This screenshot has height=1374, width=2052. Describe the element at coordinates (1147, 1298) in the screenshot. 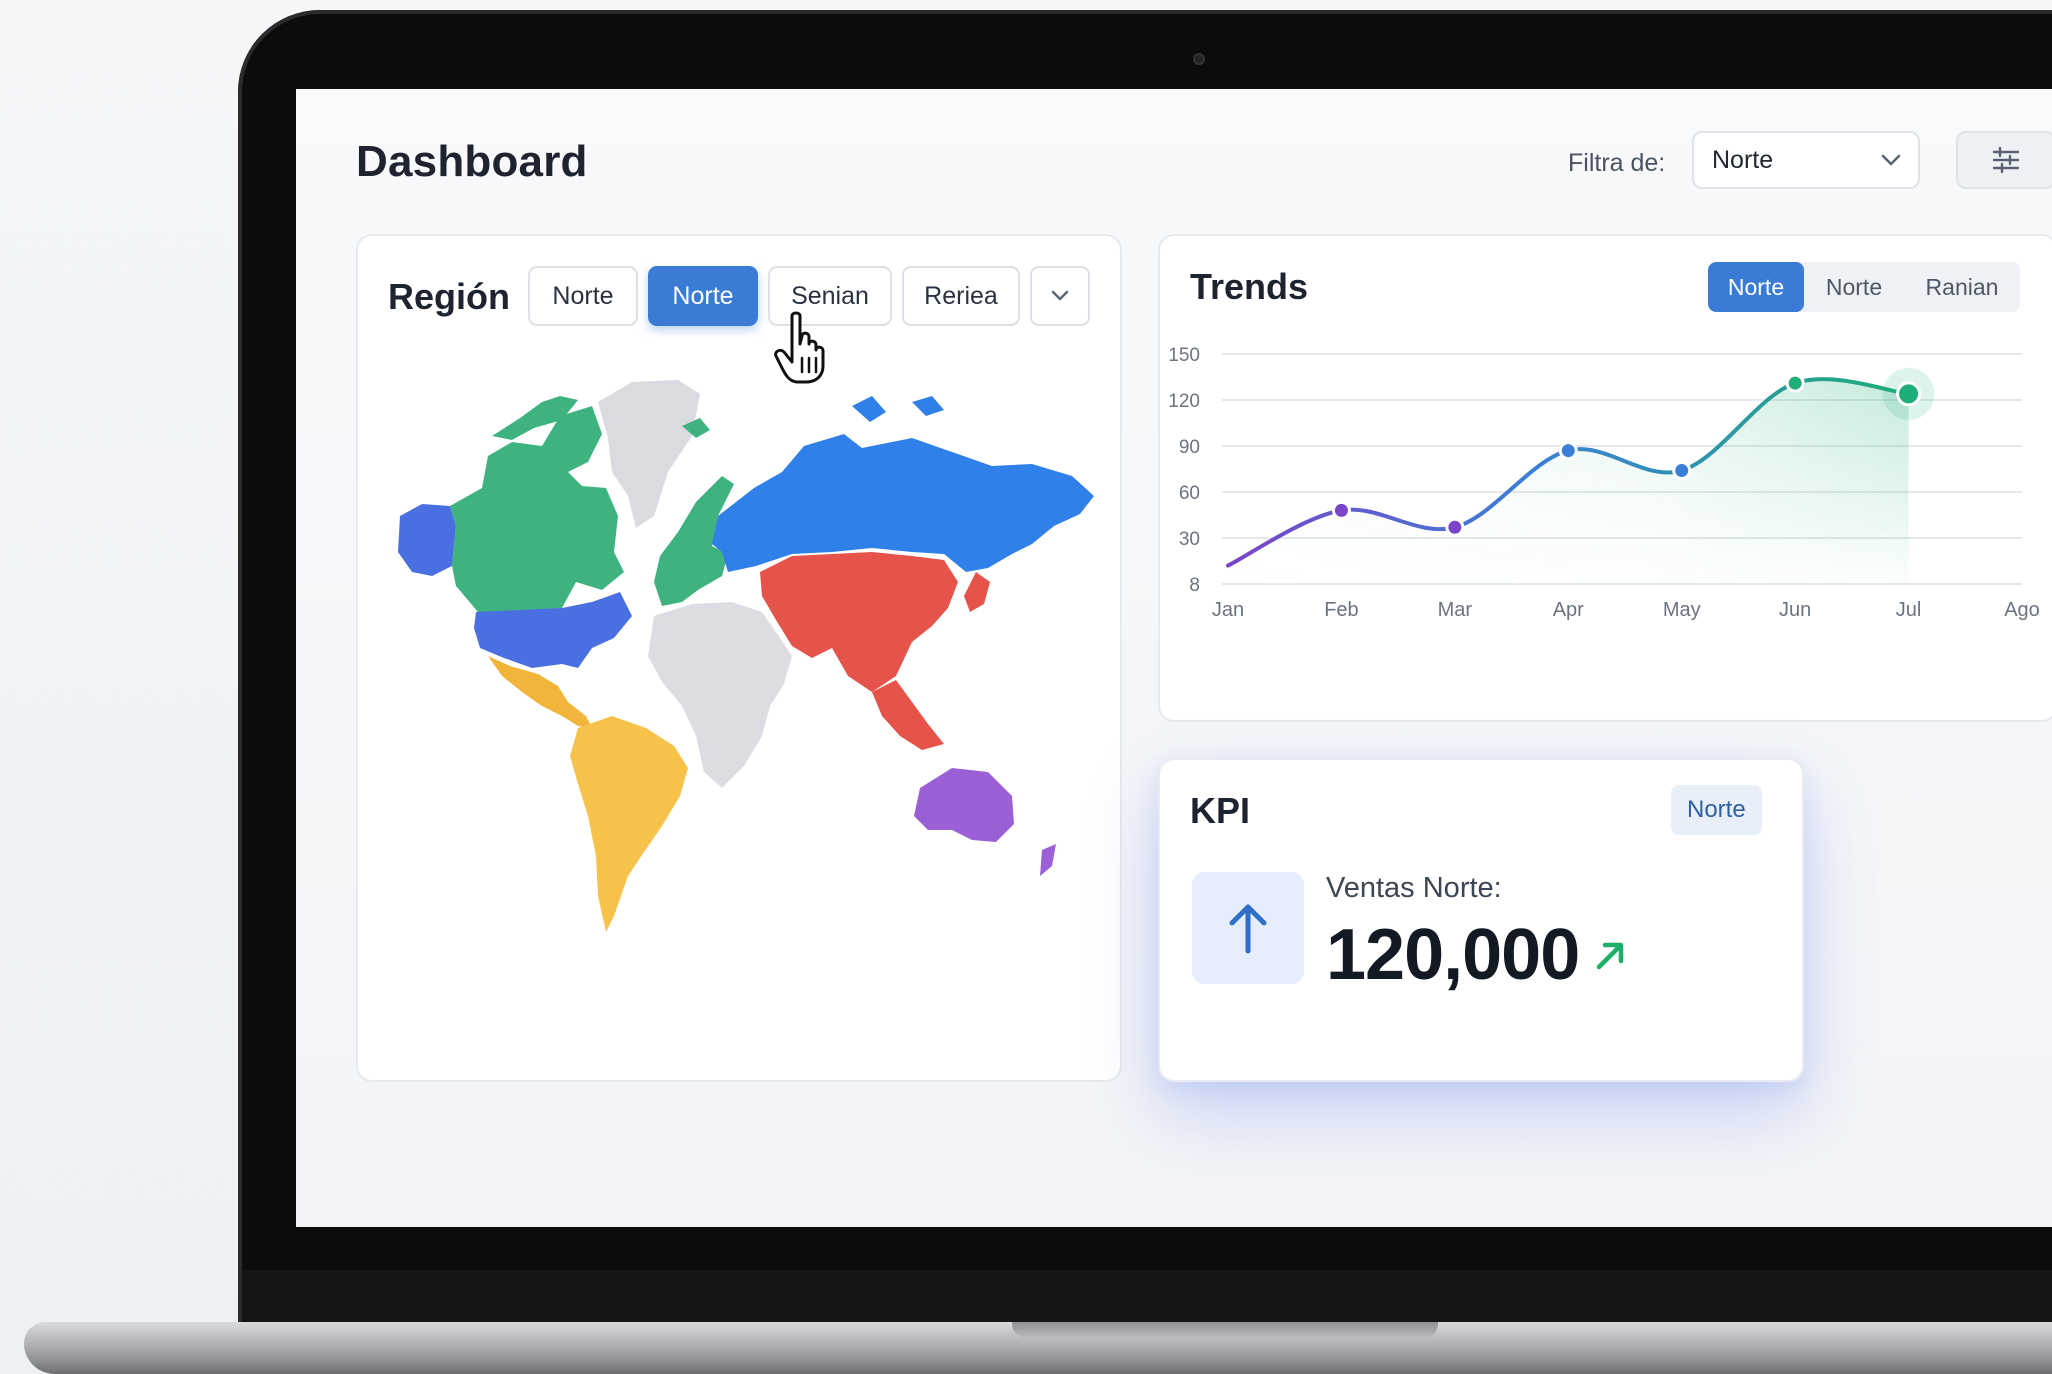

I see `laptop-lower-bezel` at that location.